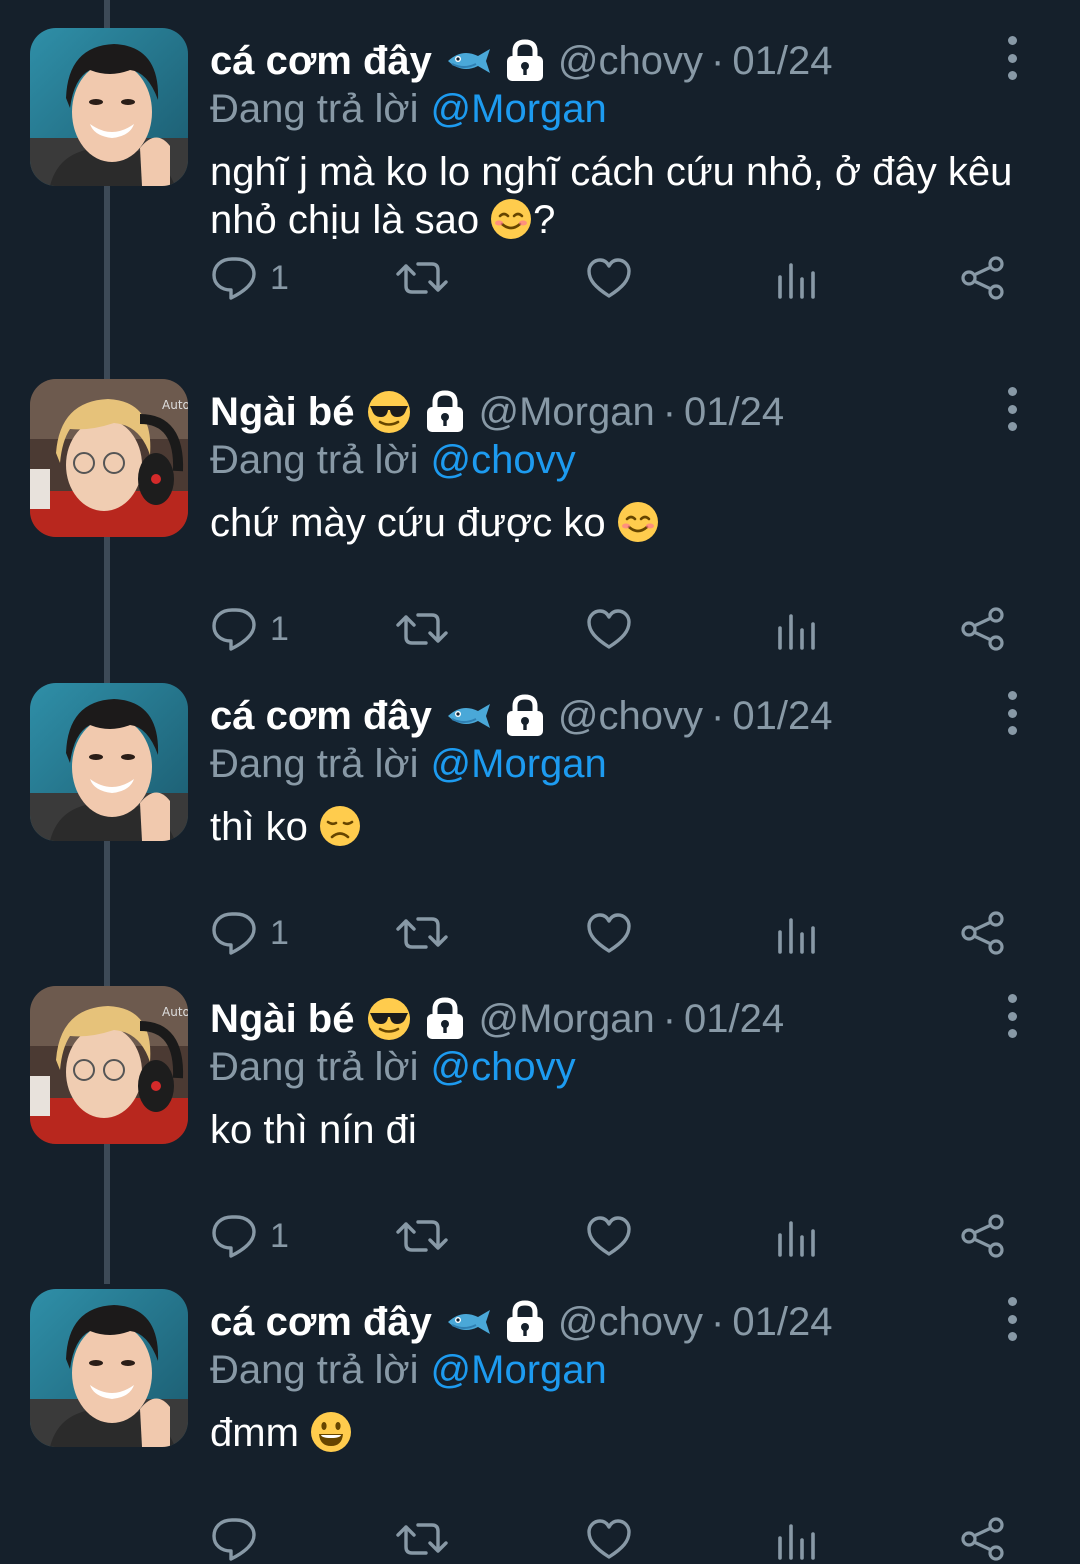 Image resolution: width=1080 pixels, height=1564 pixels. Describe the element at coordinates (511, 224) in the screenshot. I see `smiling-blush-emoji-icon` at that location.